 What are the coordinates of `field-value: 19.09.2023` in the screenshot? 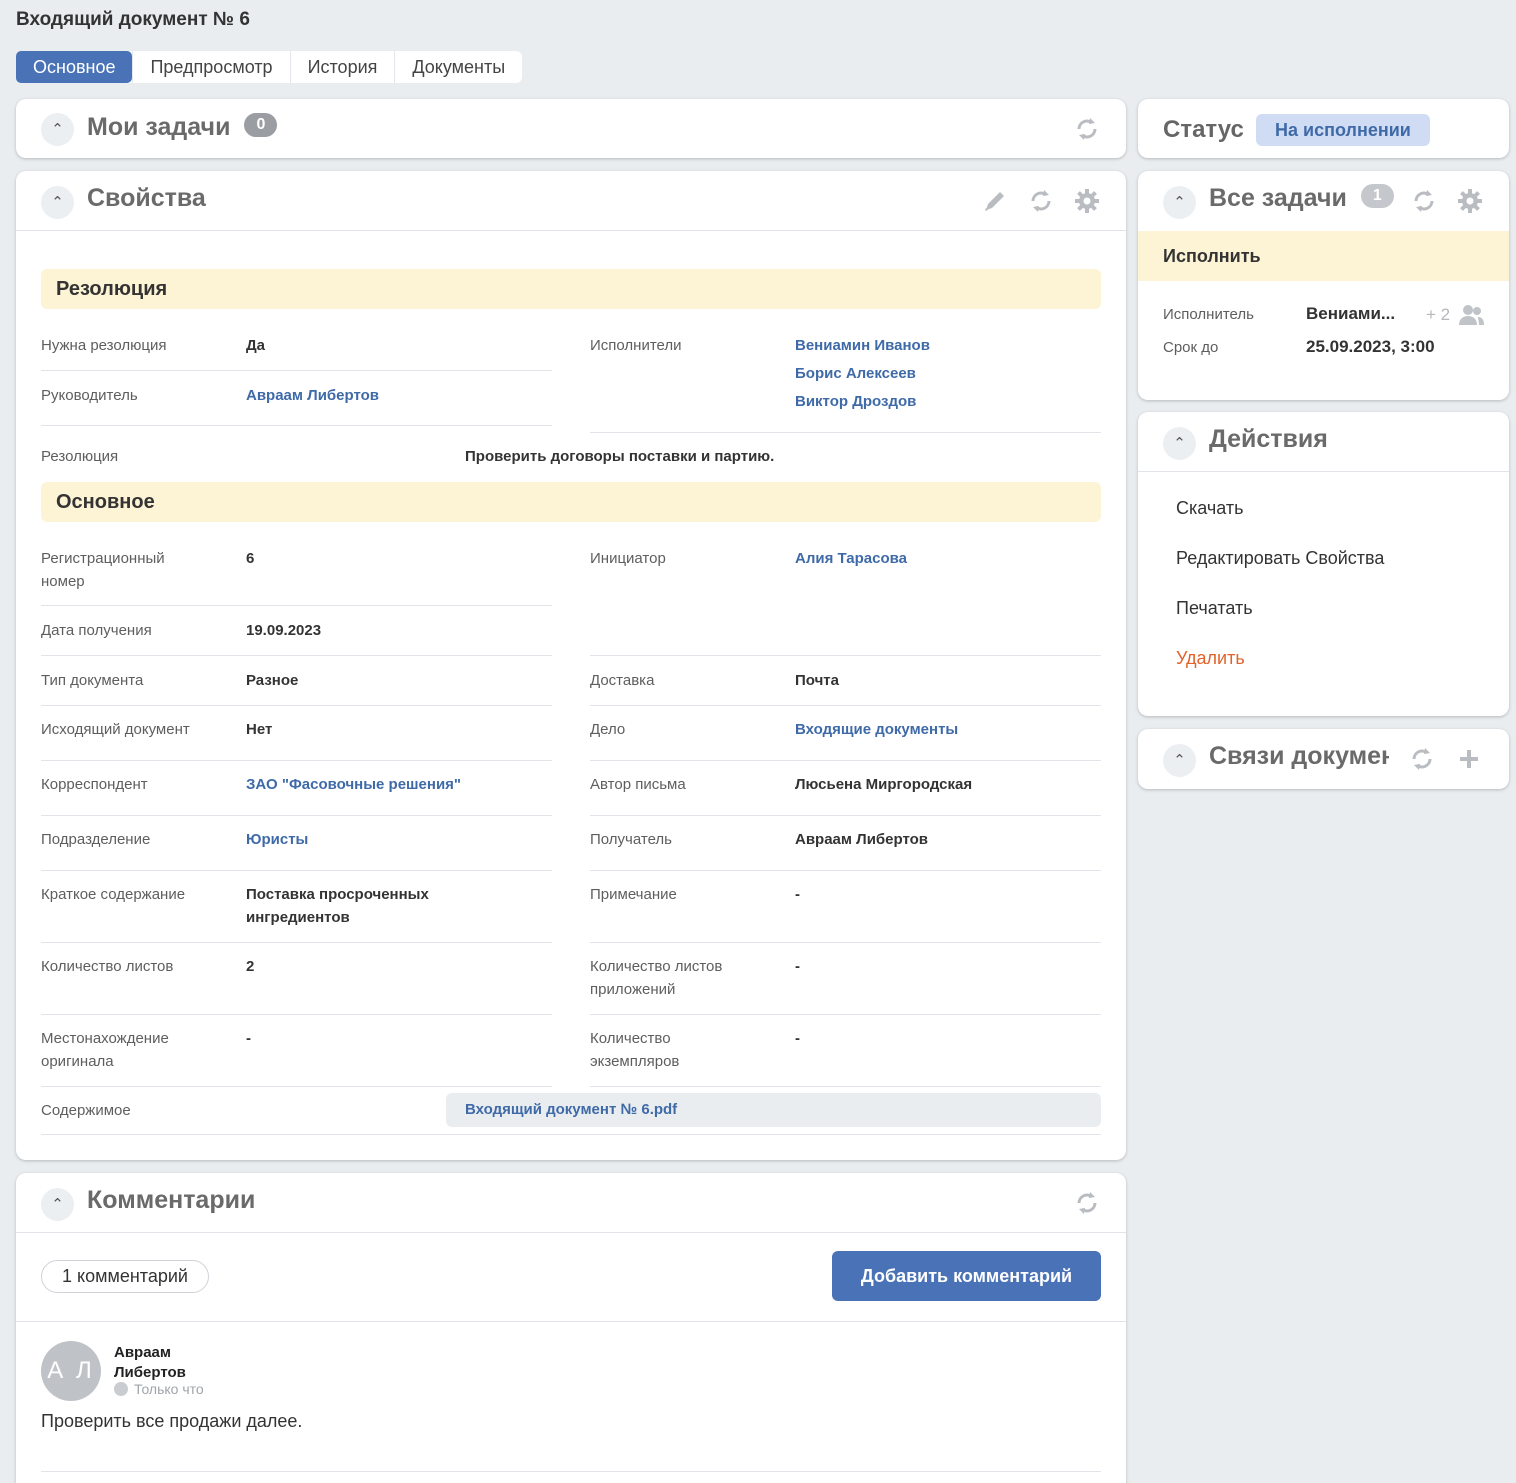 It's located at (284, 630).